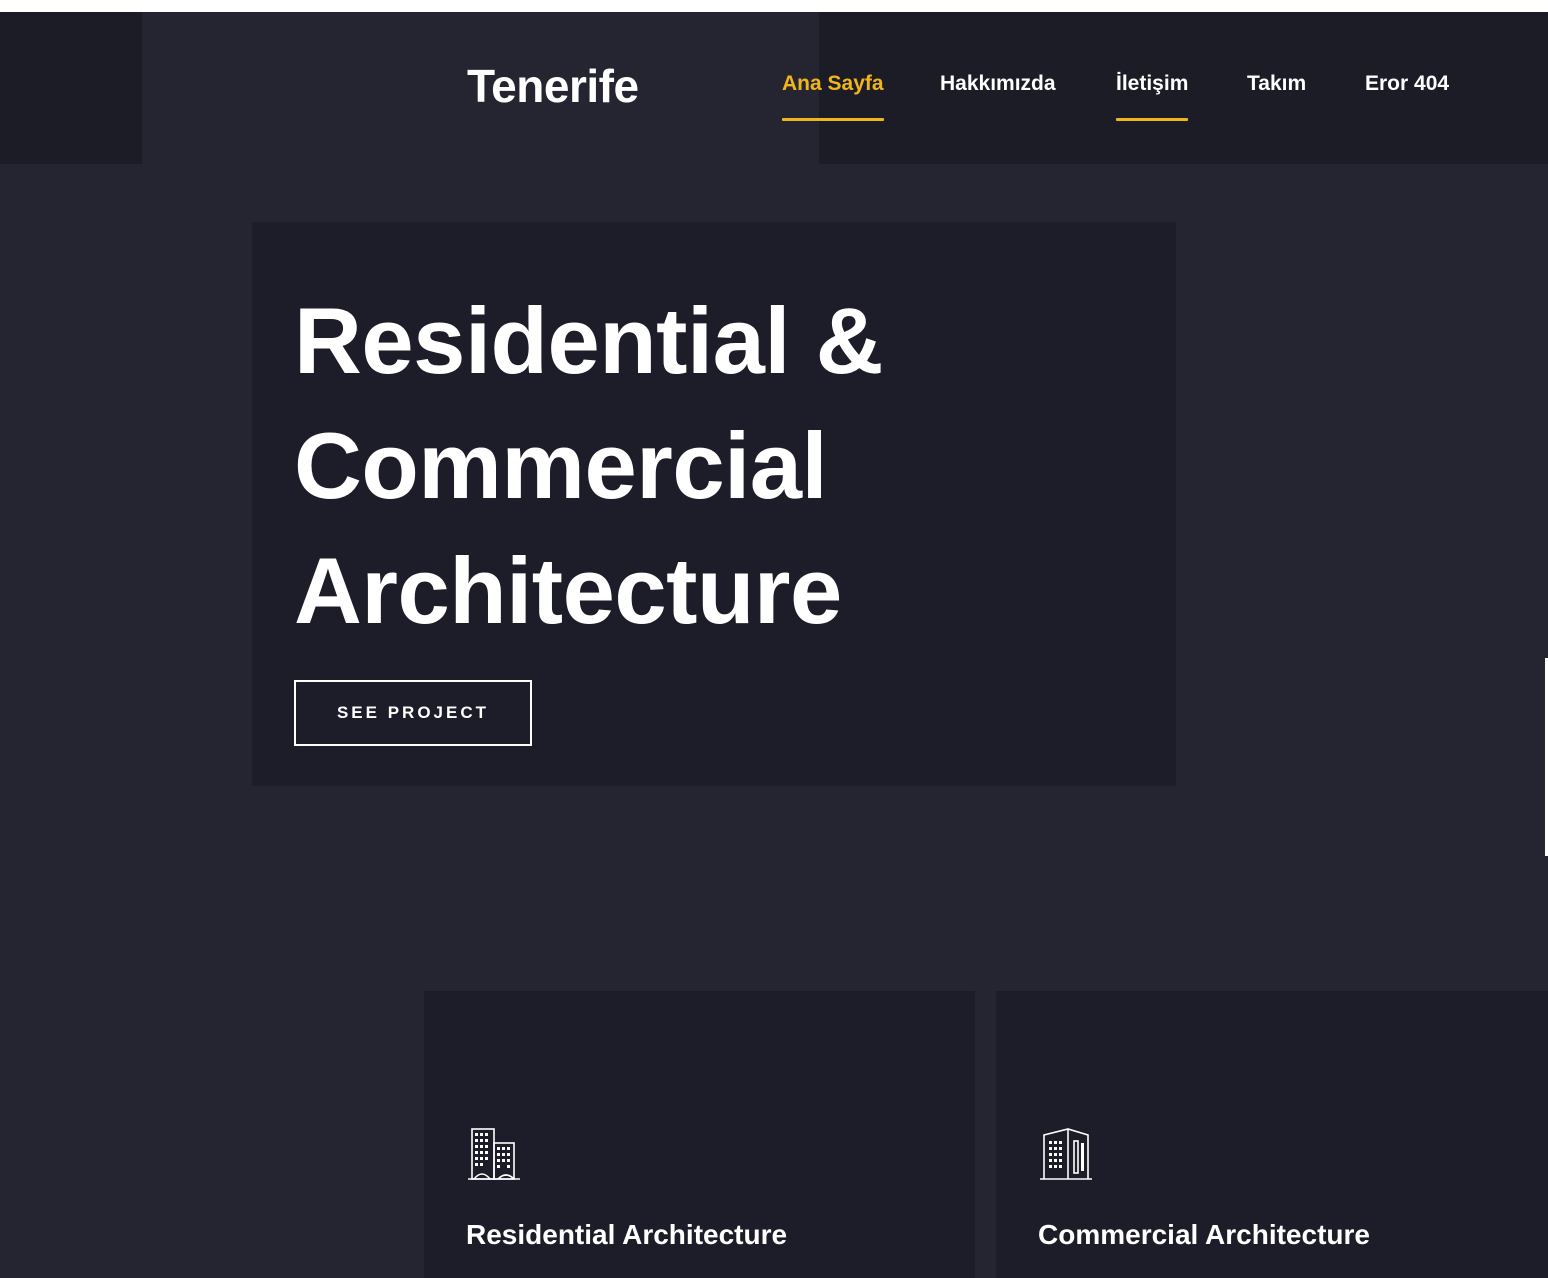  What do you see at coordinates (627, 1234) in the screenshot?
I see `service-card-title: Residential Architecture` at bounding box center [627, 1234].